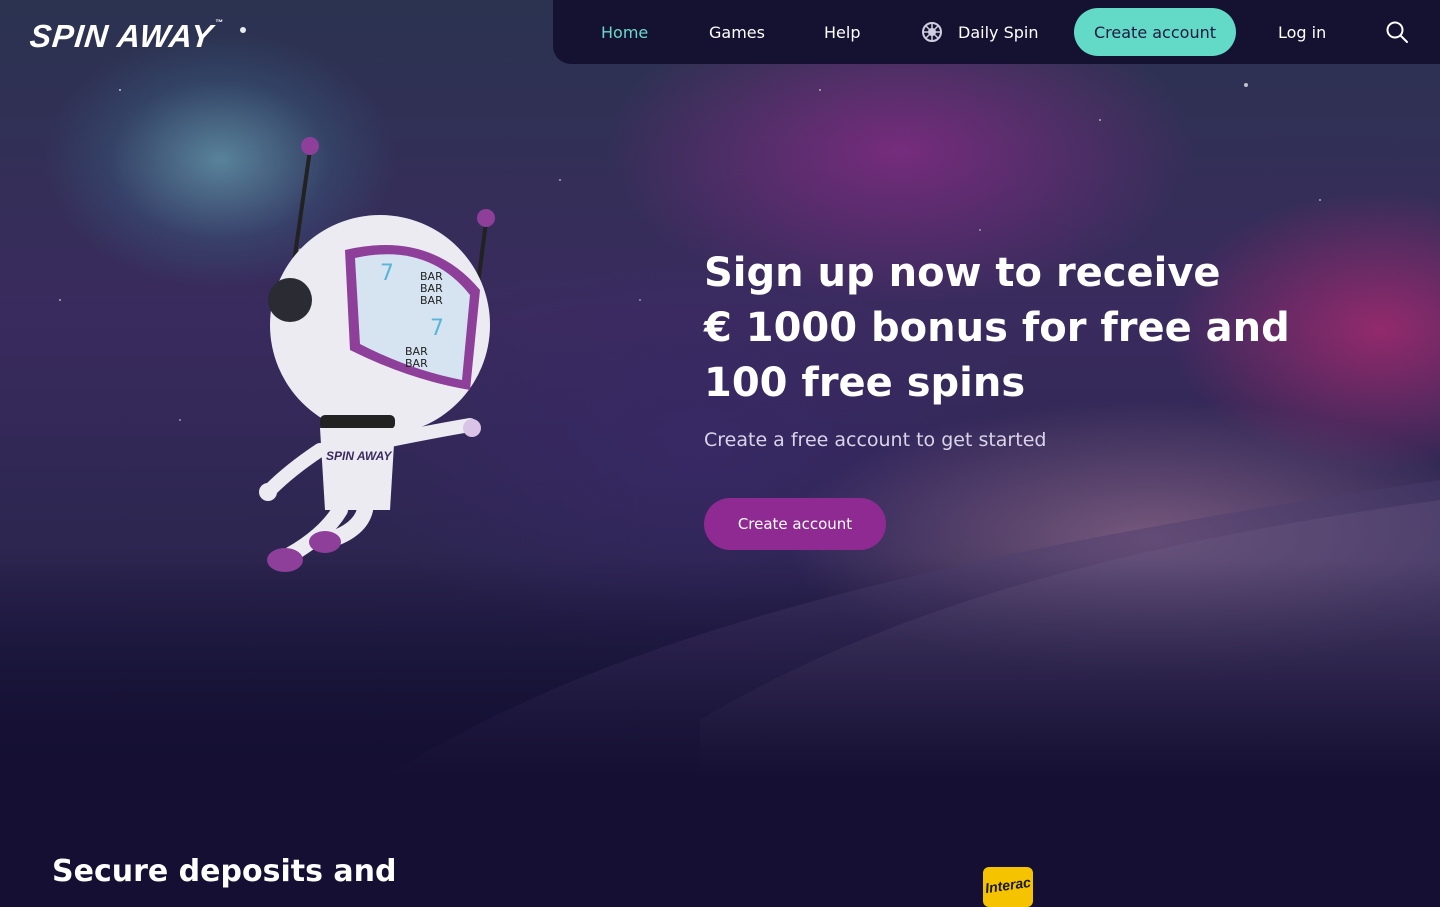 The image size is (1440, 907). Describe the element at coordinates (359, 456) in the screenshot. I see `mascot-chest-logo: SPIN AWAY` at that location.